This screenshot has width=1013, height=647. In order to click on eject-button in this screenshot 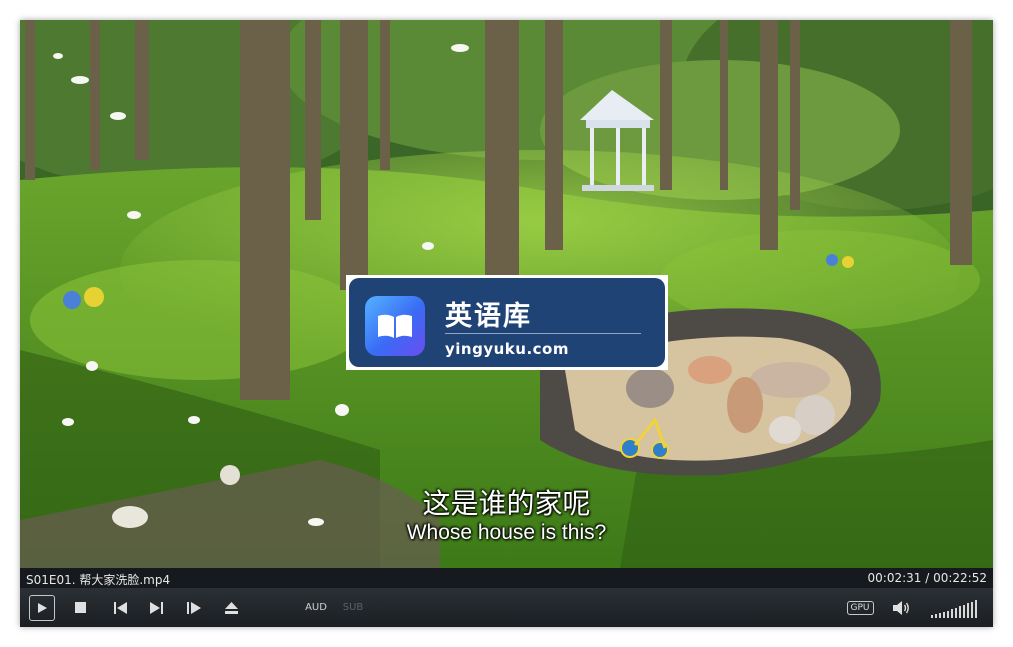, I will do `click(231, 607)`.